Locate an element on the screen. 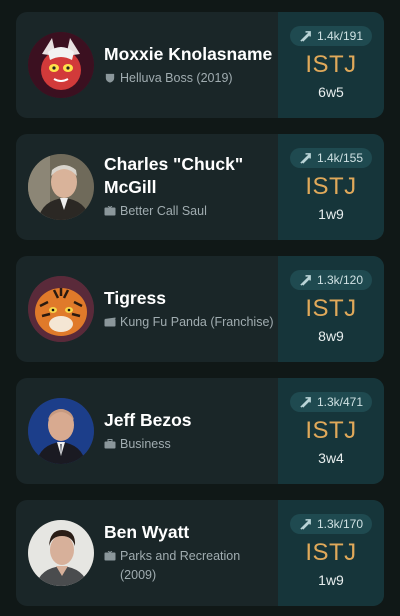 This screenshot has height=616, width=400. profile-source-label: Parks and Recreation (2009) is located at coordinates (180, 565).